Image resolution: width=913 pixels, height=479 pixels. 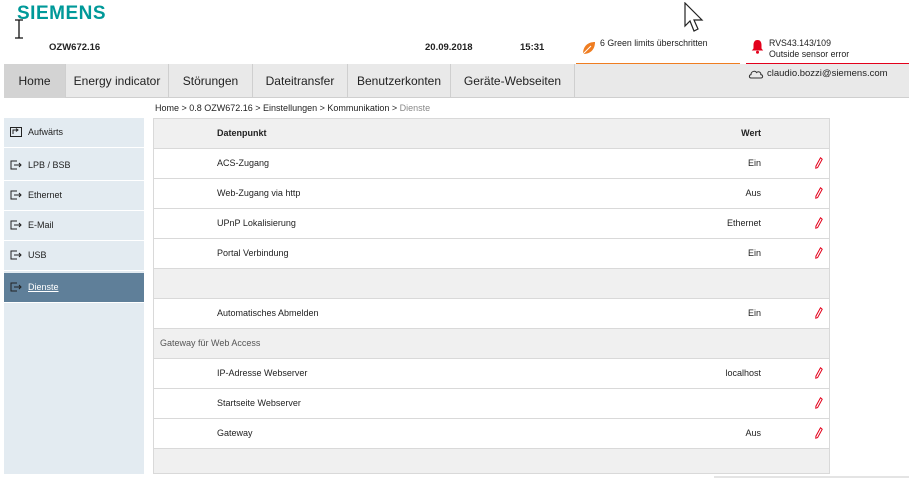 What do you see at coordinates (757, 47) in the screenshot?
I see `bell-icon` at bounding box center [757, 47].